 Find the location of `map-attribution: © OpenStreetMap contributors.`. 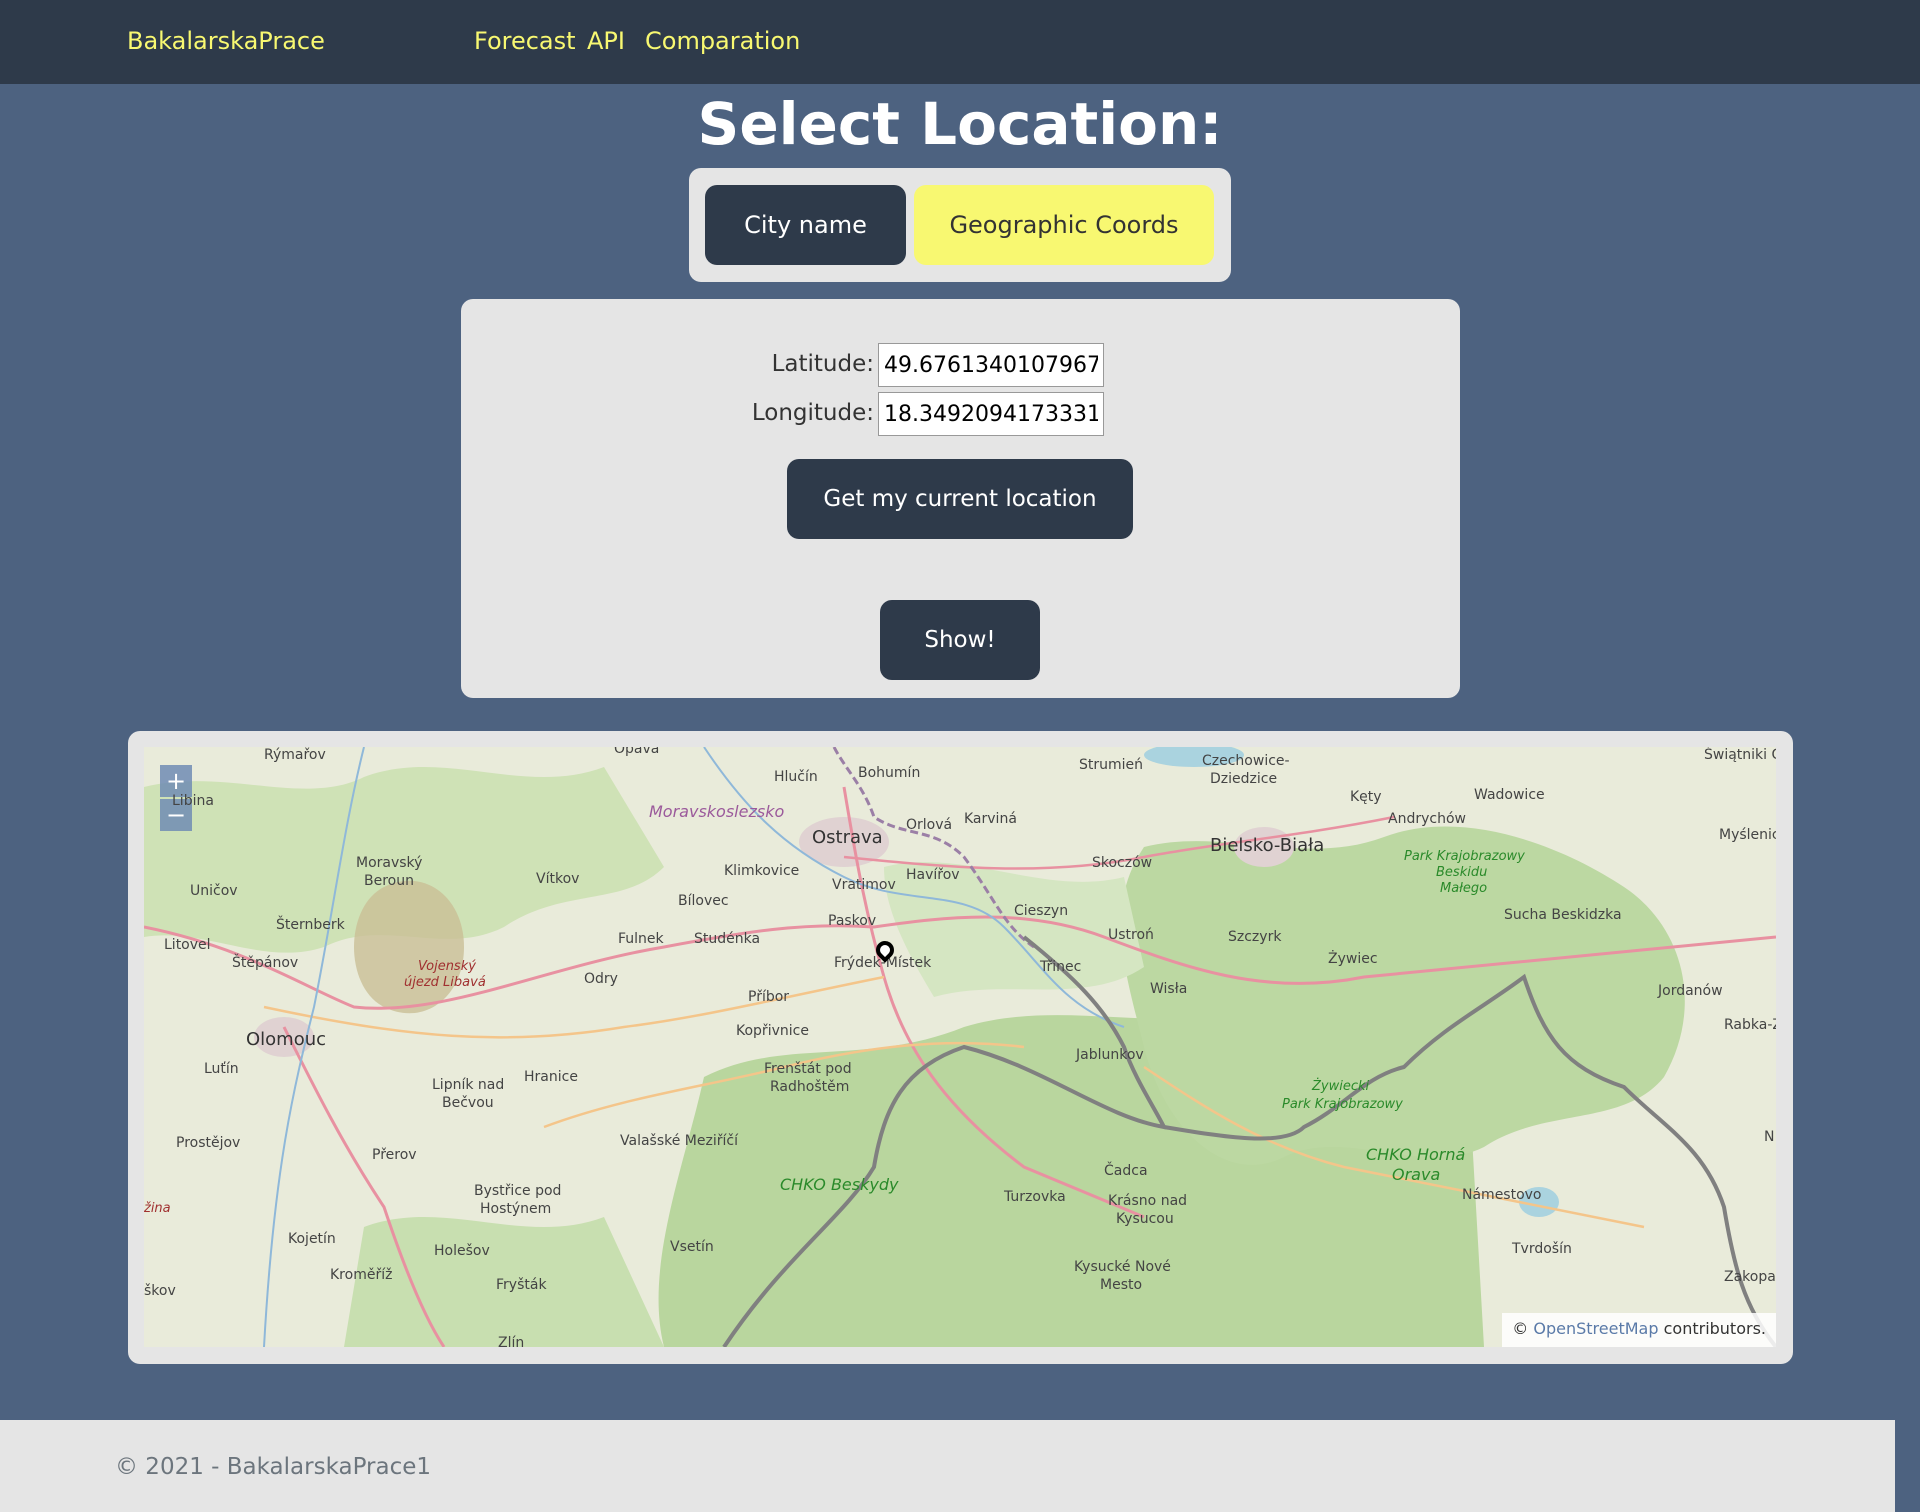

map-attribution: © OpenStreetMap contributors. is located at coordinates (1639, 1330).